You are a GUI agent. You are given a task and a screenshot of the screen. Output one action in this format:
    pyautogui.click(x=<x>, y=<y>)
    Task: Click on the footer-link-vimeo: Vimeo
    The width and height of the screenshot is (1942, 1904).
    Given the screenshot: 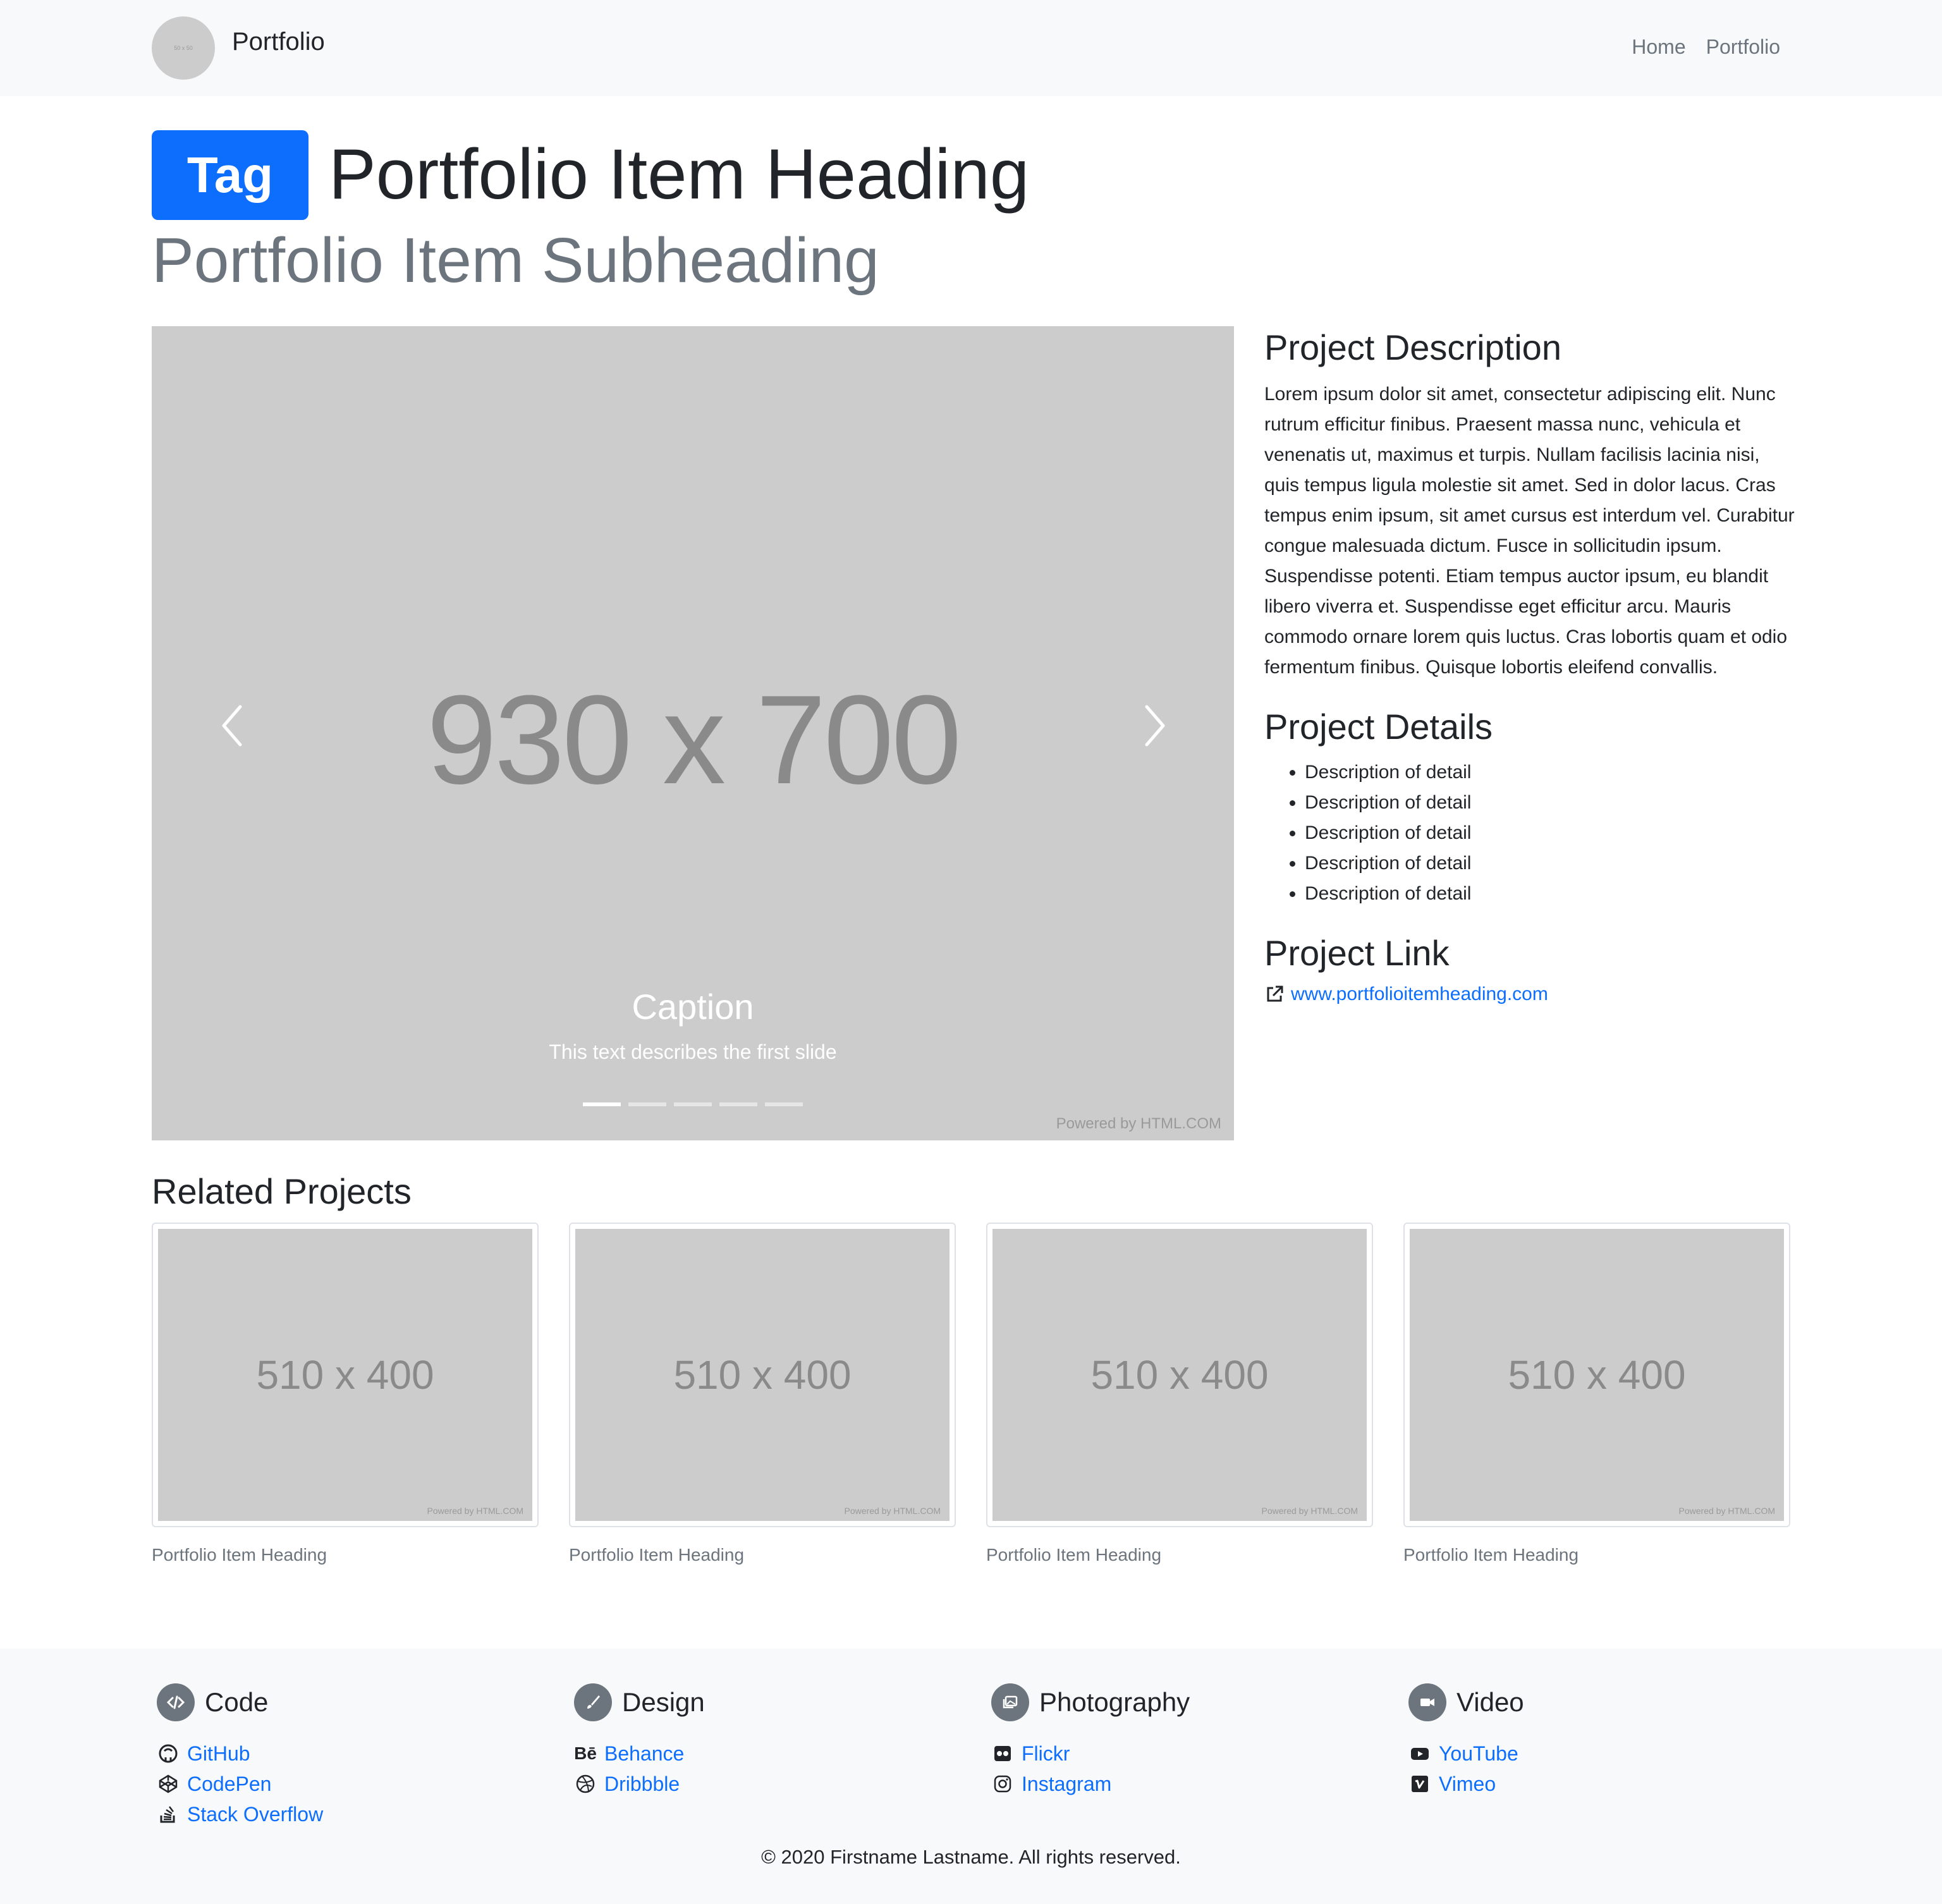 What is the action you would take?
    pyautogui.click(x=1467, y=1784)
    